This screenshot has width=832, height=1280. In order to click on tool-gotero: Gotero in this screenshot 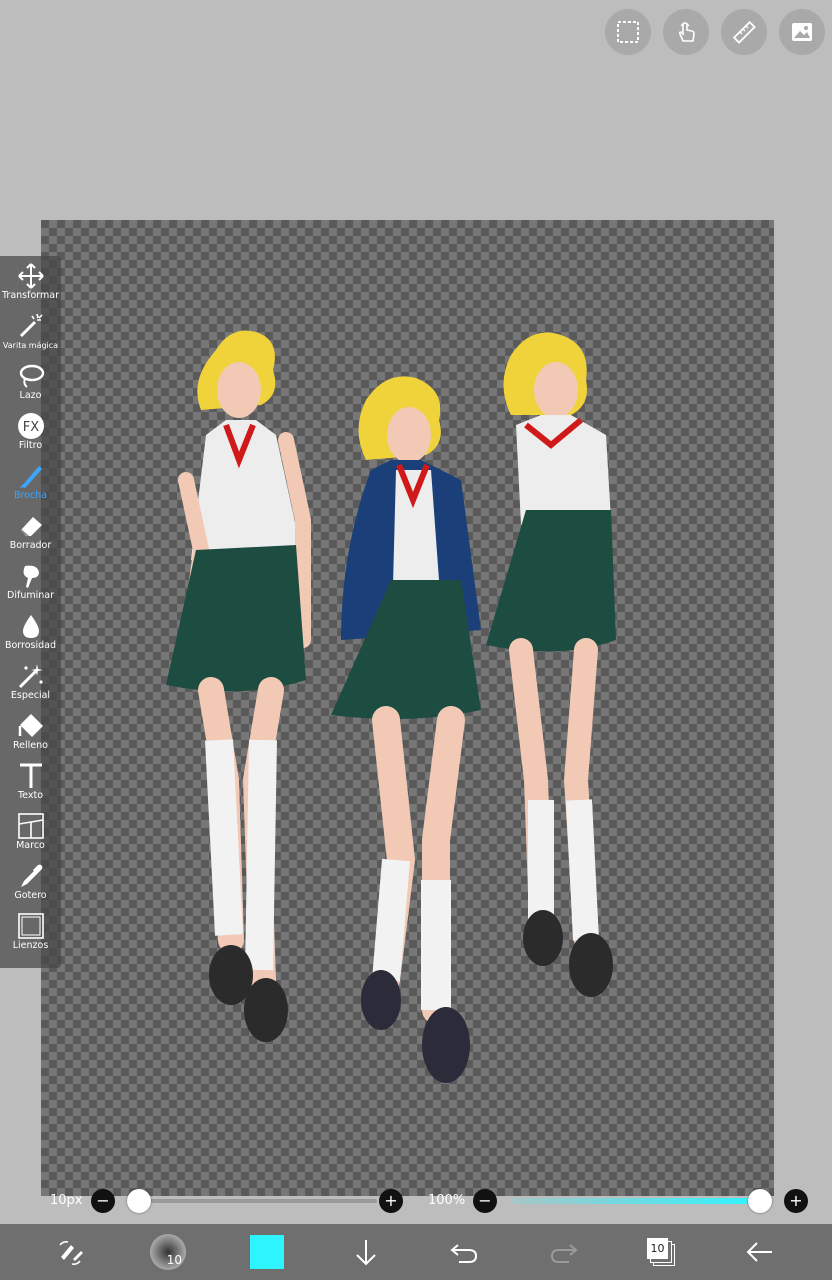, I will do `click(30, 887)`.